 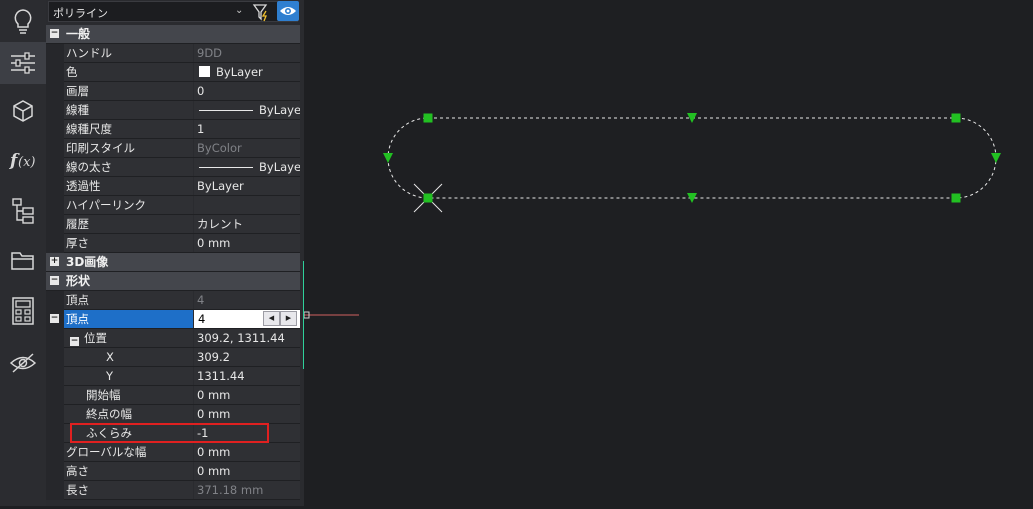 I want to click on property-row-position: − 位置 309.2, 1311.44, so click(x=173, y=338).